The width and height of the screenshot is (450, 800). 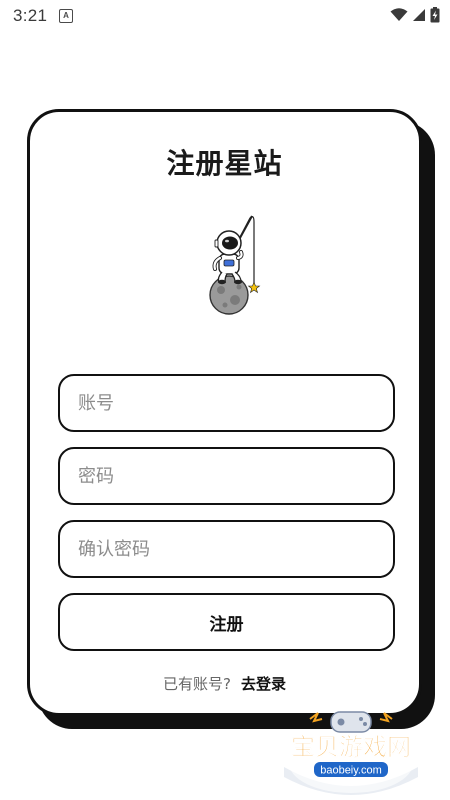 What do you see at coordinates (224, 163) in the screenshot?
I see `page-title: 注册星站` at bounding box center [224, 163].